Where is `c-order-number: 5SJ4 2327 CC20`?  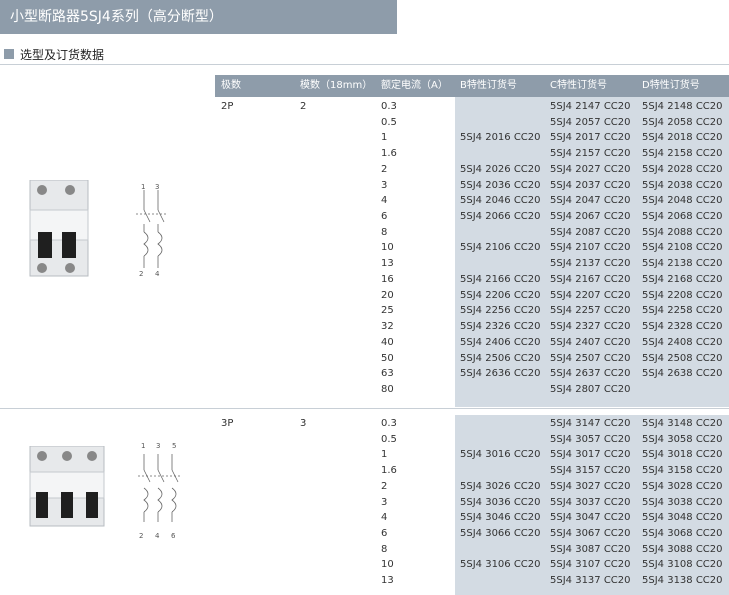 c-order-number: 5SJ4 2327 CC20 is located at coordinates (590, 327).